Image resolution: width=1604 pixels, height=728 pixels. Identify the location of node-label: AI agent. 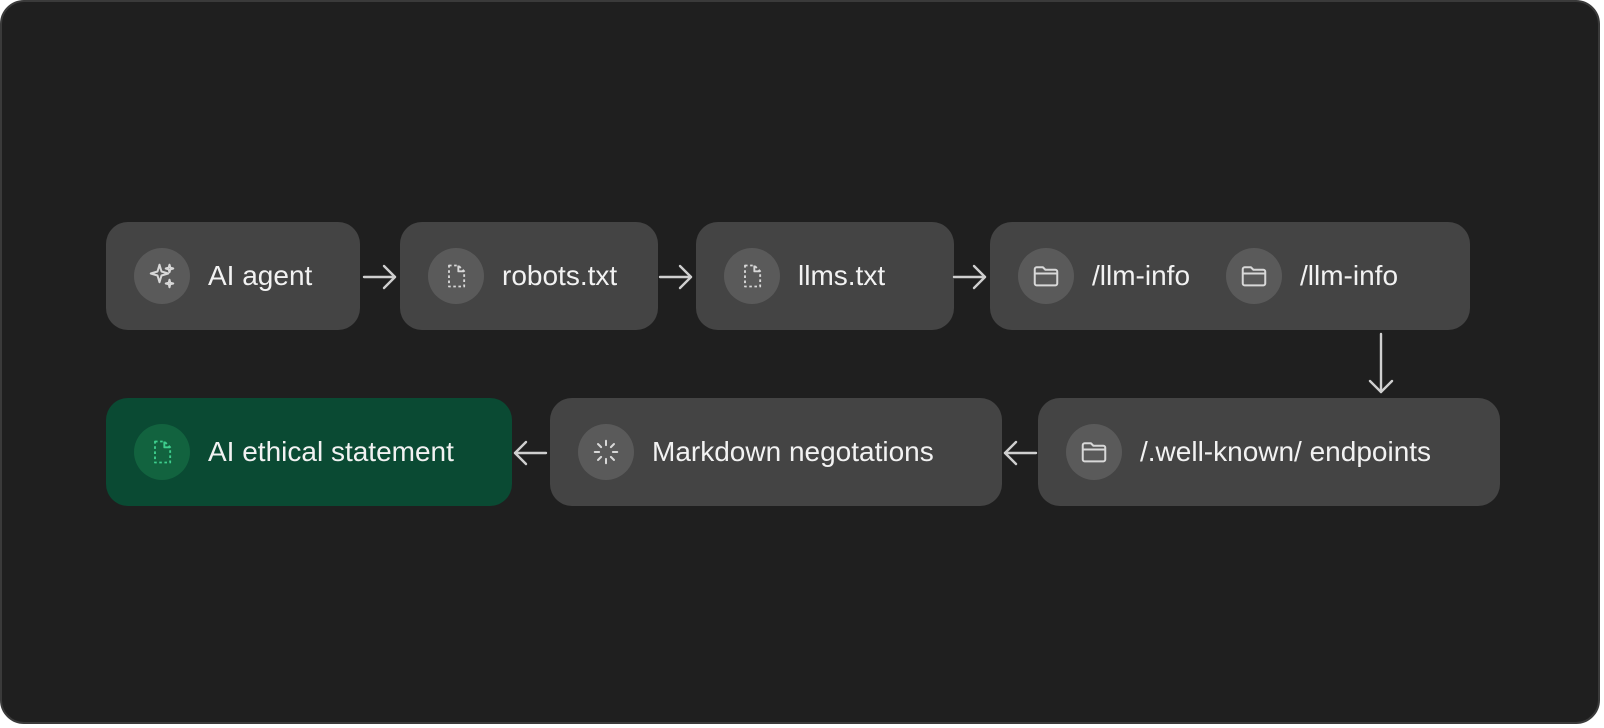
(260, 275).